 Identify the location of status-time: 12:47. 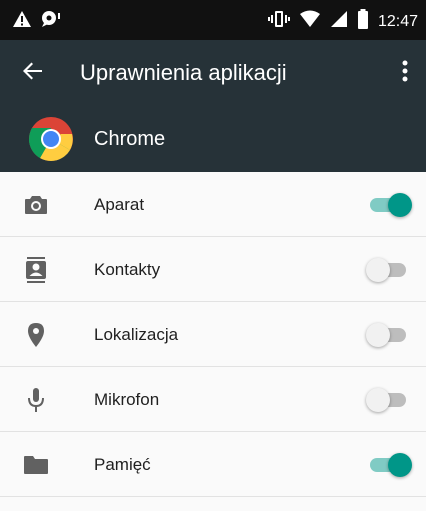
(397, 21).